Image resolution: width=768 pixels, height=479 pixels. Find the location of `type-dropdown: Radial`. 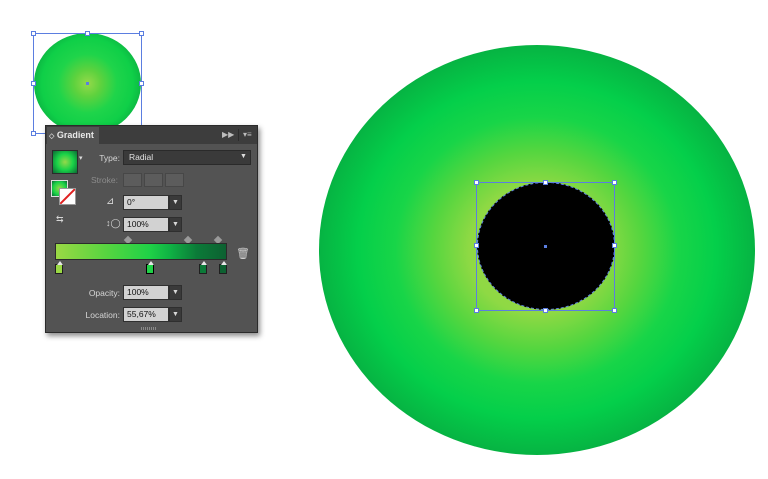

type-dropdown: Radial is located at coordinates (187, 157).